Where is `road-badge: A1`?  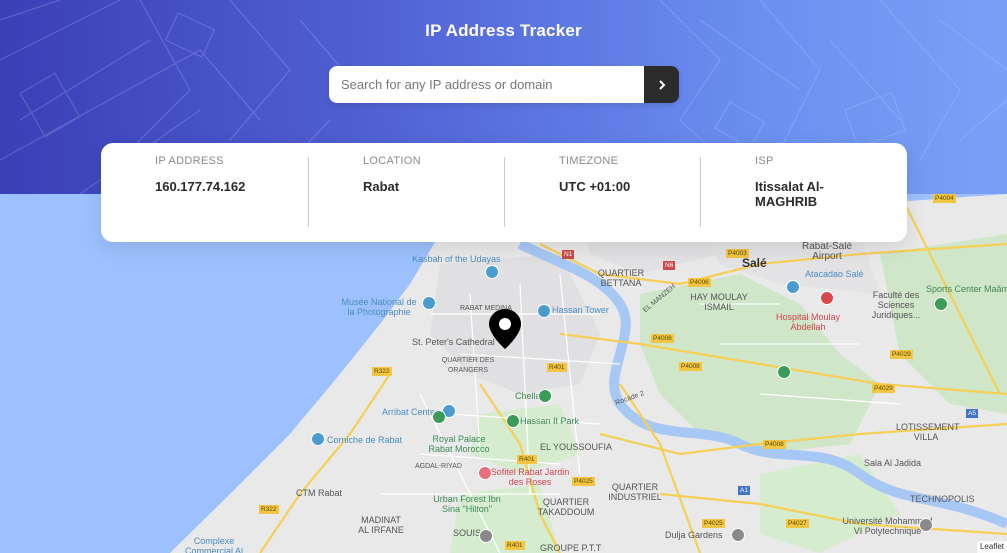 road-badge: A1 is located at coordinates (744, 490).